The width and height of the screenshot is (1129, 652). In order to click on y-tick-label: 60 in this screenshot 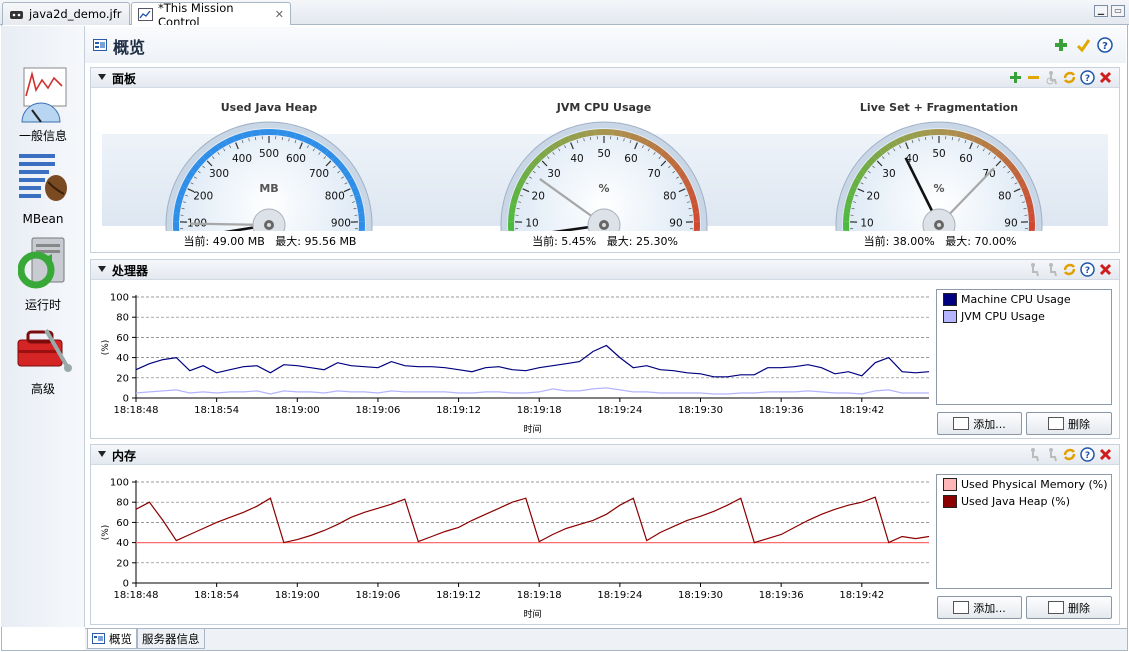, I will do `click(122, 523)`.